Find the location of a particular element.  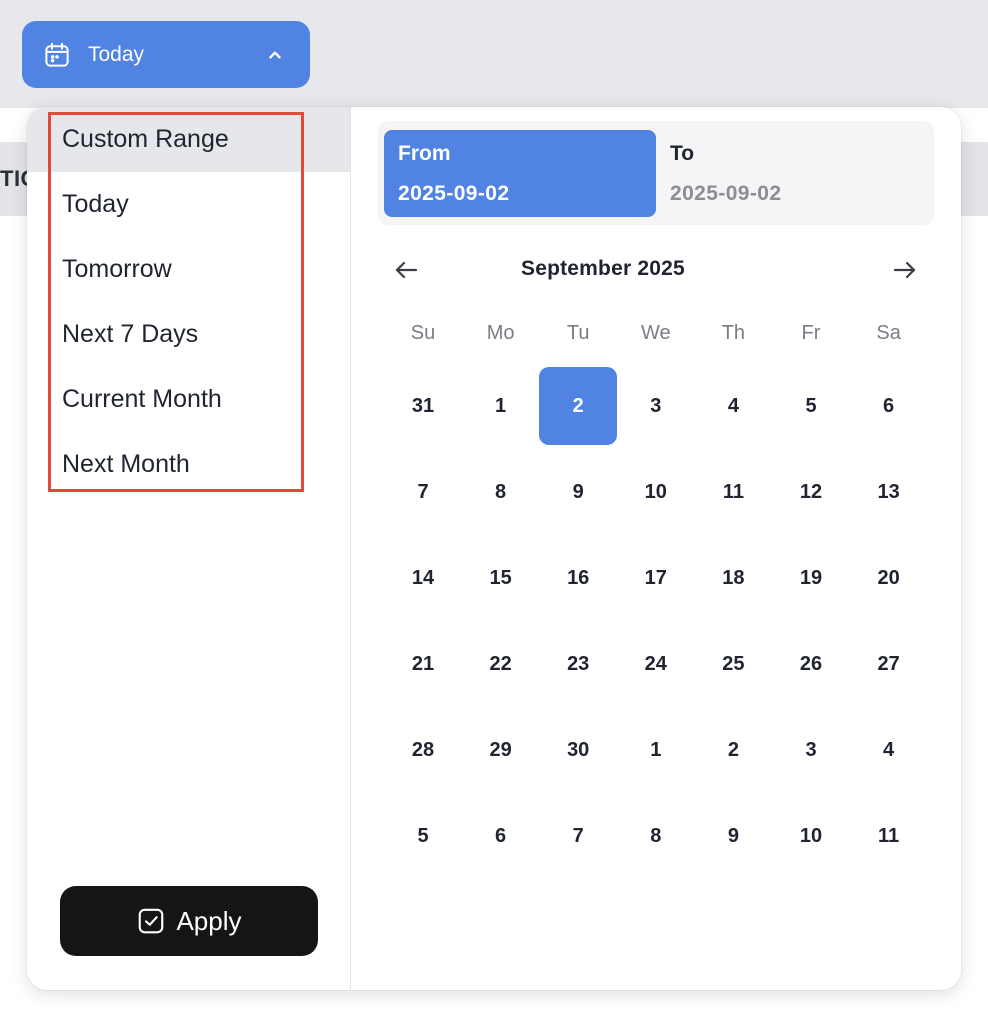

check-square-icon is located at coordinates (151, 921).